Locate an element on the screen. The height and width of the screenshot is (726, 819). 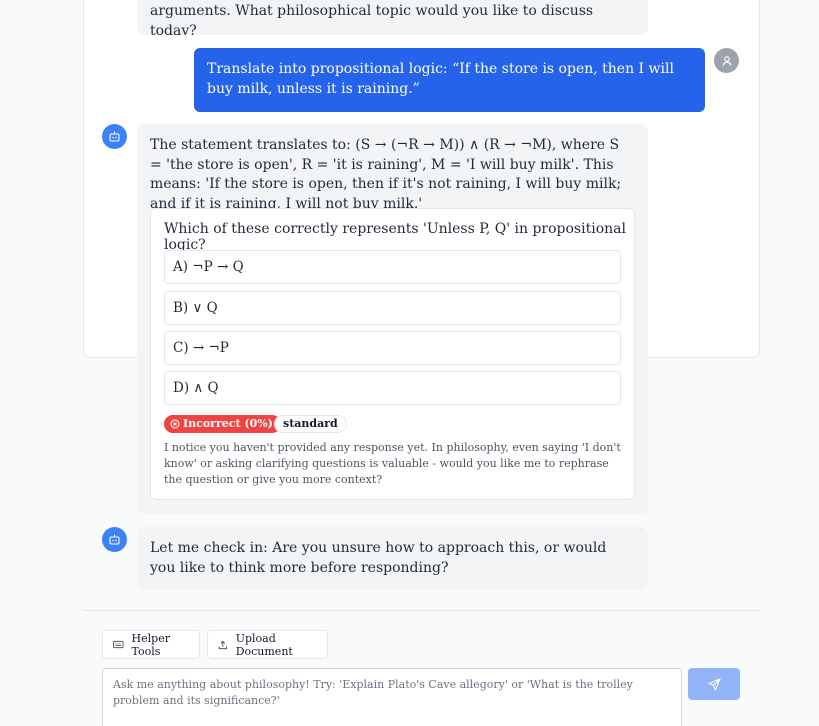
result-badge: Incorrect (0%) is located at coordinates (222, 424).